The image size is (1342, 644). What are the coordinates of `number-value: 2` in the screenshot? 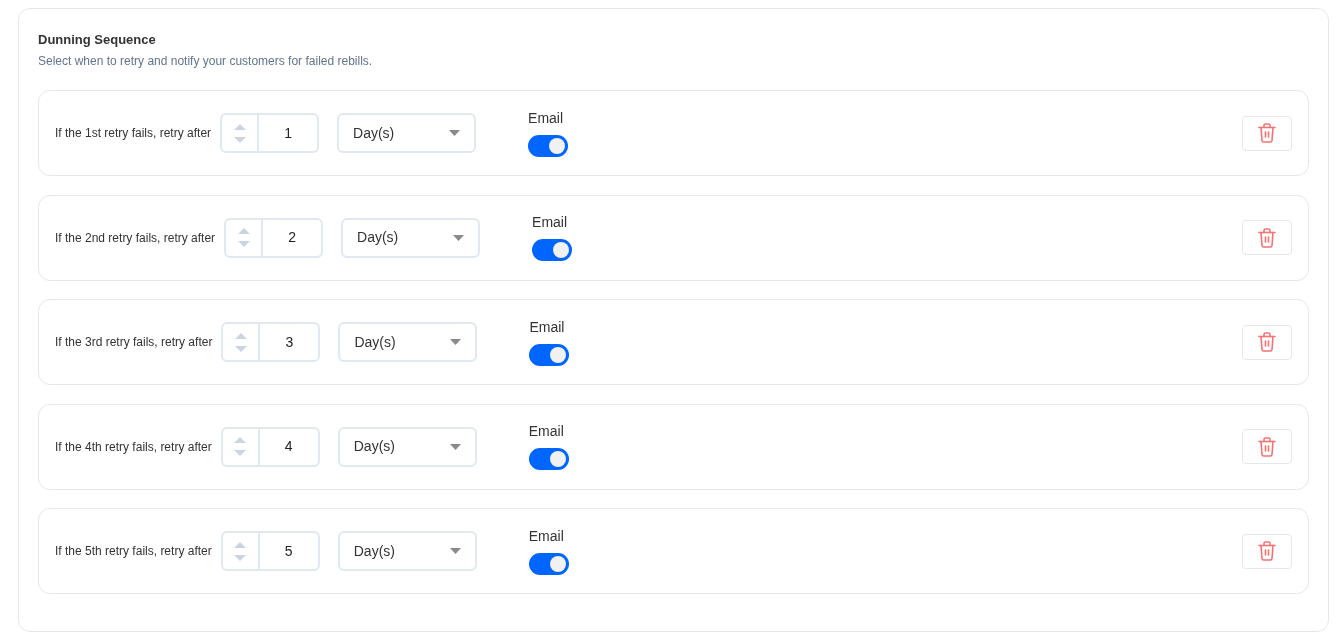 It's located at (292, 237).